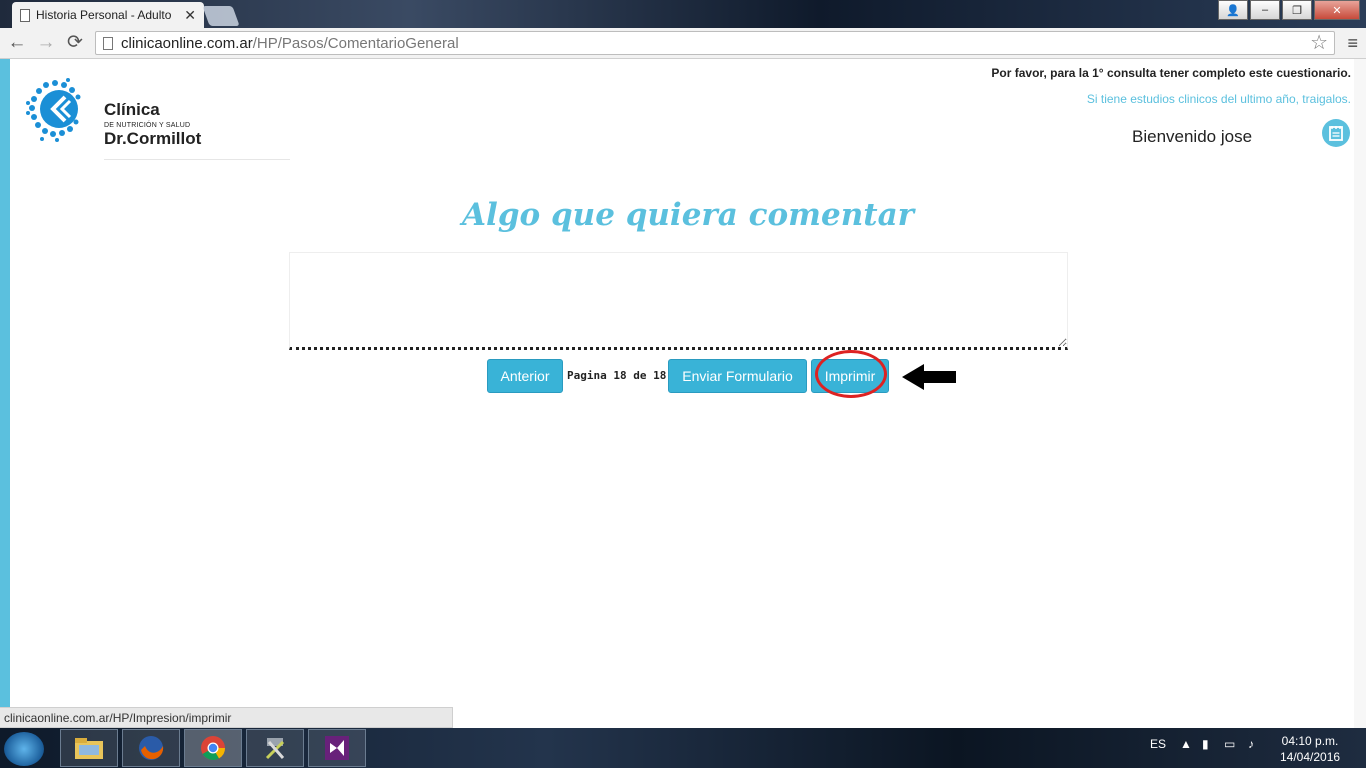 The image size is (1366, 768). I want to click on submit-form-button: Enviar Formulario, so click(737, 376).